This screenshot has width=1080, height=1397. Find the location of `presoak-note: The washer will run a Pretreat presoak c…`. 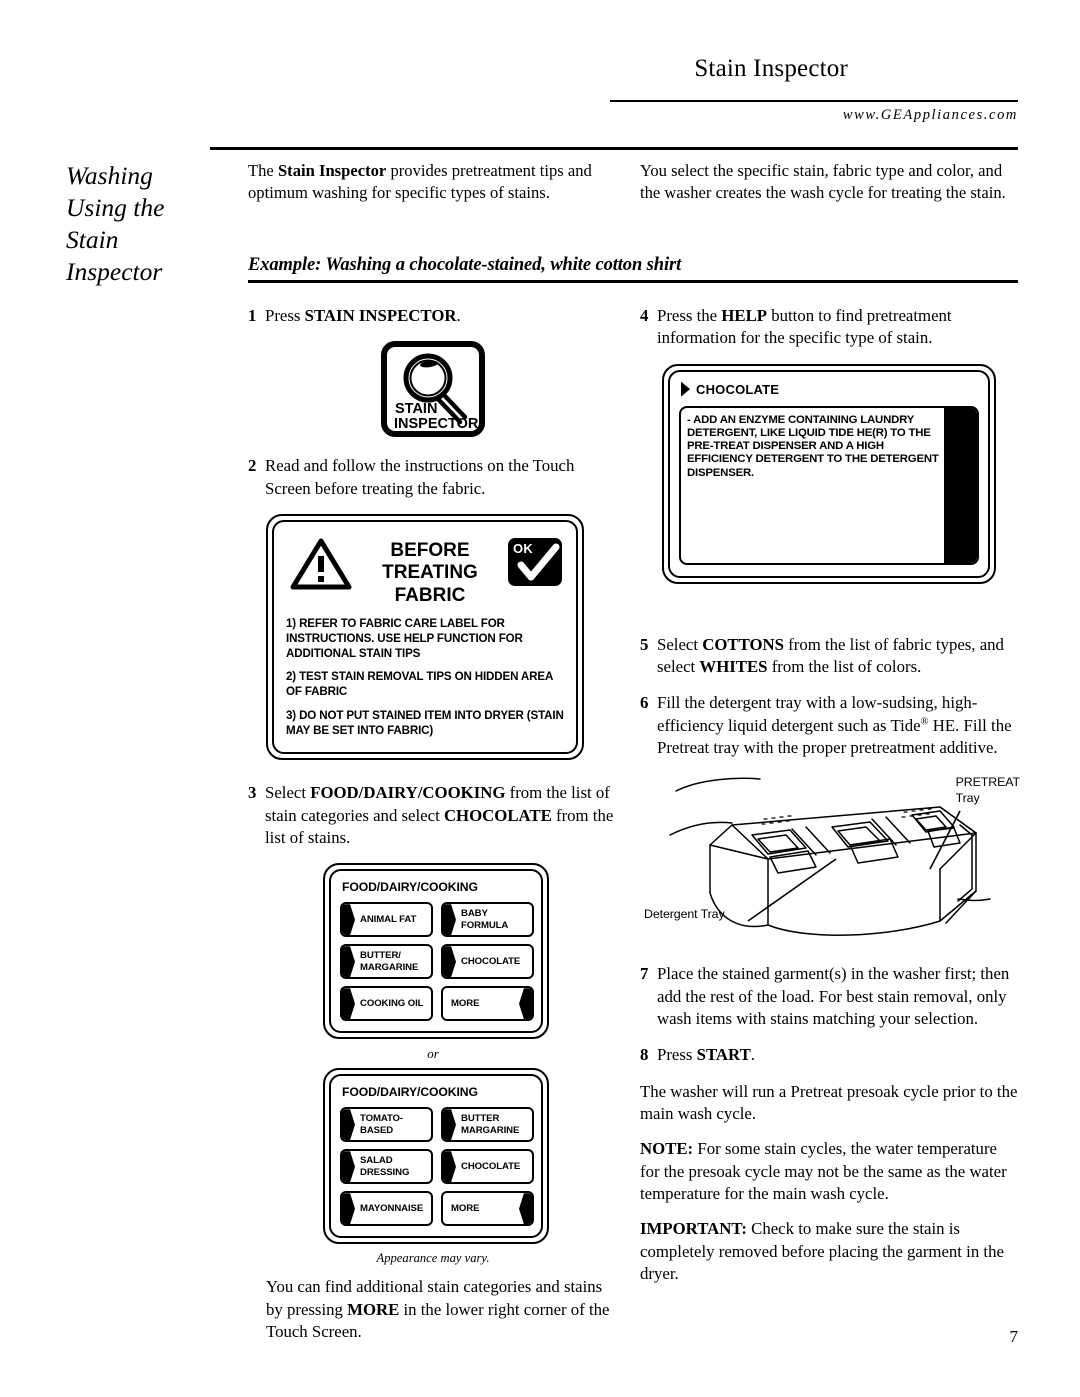

presoak-note: The washer will run a Pretreat presoak c… is located at coordinates (829, 1102).